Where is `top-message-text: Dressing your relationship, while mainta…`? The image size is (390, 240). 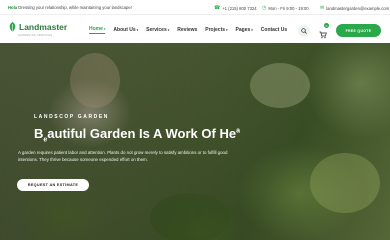
top-message-text: Dressing your relationship, while mainta… is located at coordinates (74, 7).